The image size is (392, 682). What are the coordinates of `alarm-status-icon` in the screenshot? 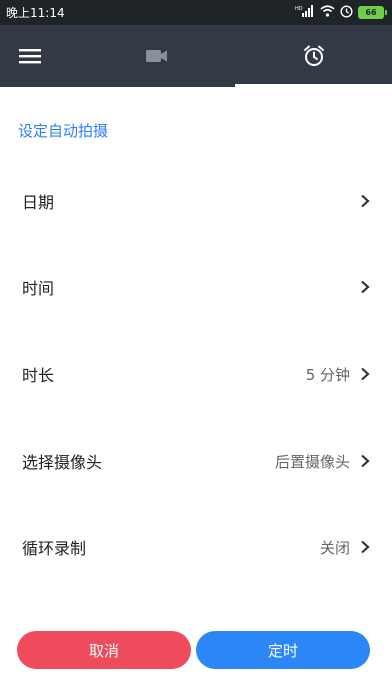 It's located at (346, 12).